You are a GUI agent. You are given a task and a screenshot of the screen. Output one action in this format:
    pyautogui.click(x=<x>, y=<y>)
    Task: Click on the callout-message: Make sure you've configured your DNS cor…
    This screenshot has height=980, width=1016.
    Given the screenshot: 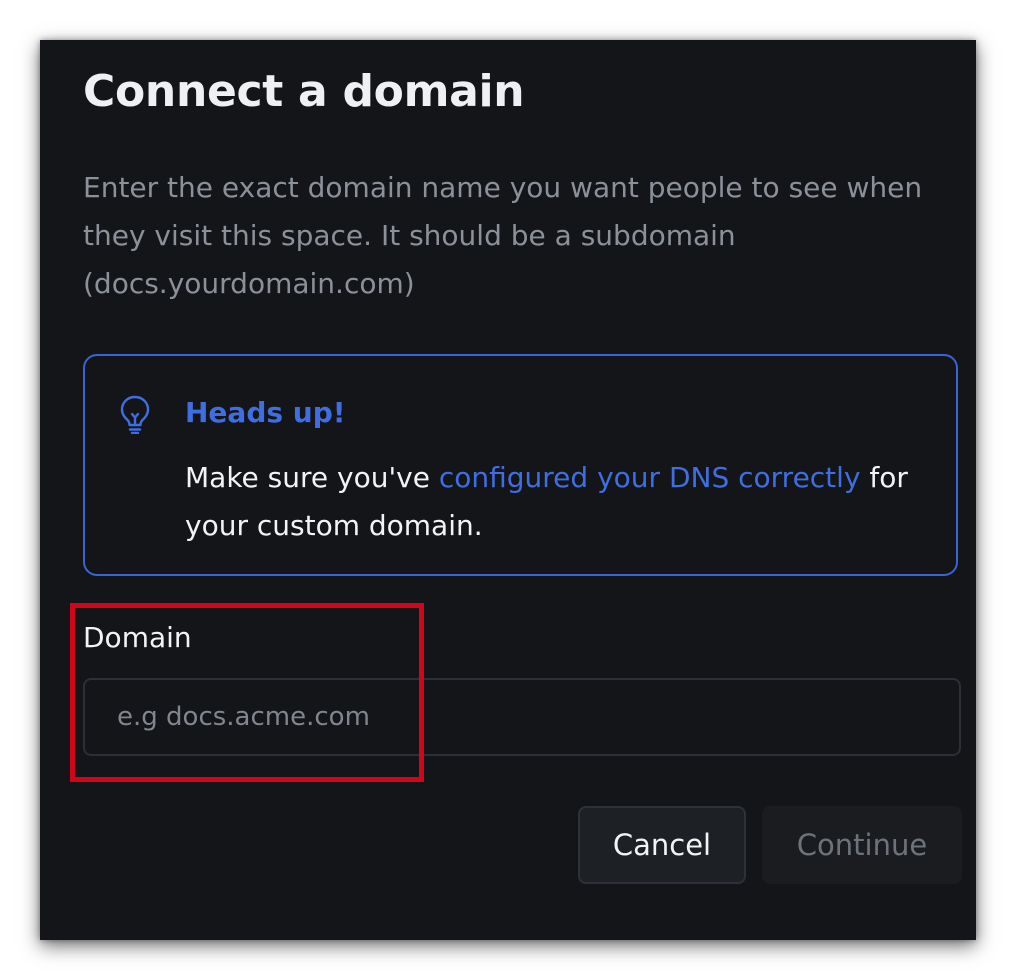 What is the action you would take?
    pyautogui.click(x=565, y=502)
    